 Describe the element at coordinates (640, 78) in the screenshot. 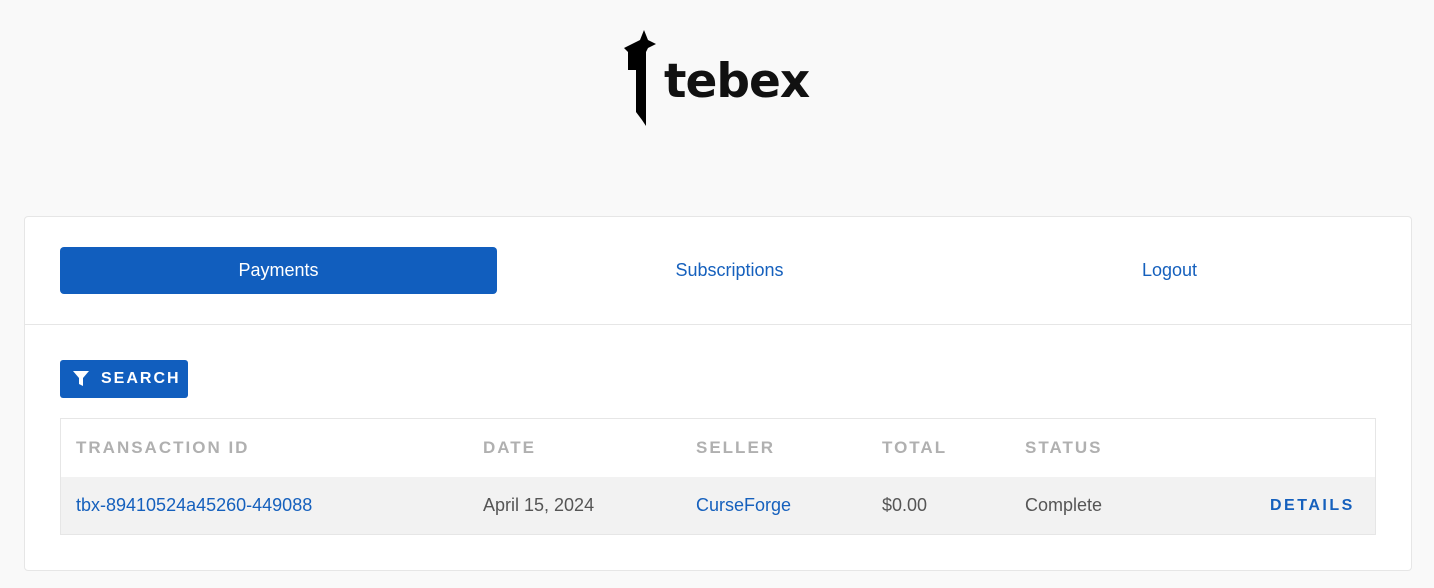

I see `tebex-logo-icon` at that location.